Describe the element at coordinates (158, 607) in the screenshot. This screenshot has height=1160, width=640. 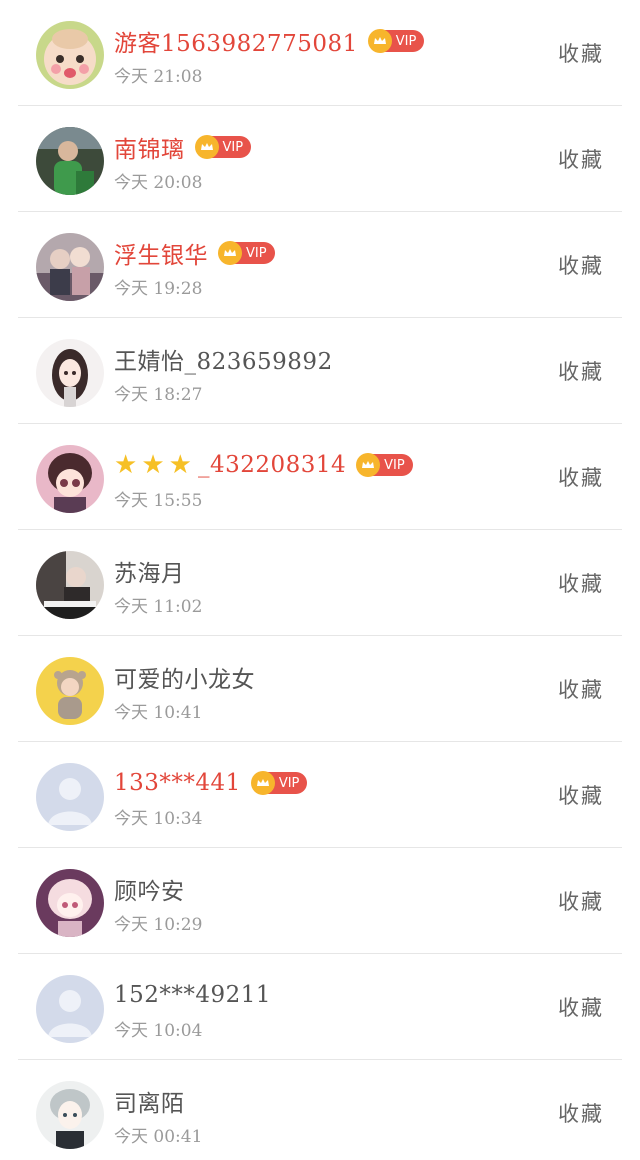
I see `timestamp: 今天 11:02` at that location.